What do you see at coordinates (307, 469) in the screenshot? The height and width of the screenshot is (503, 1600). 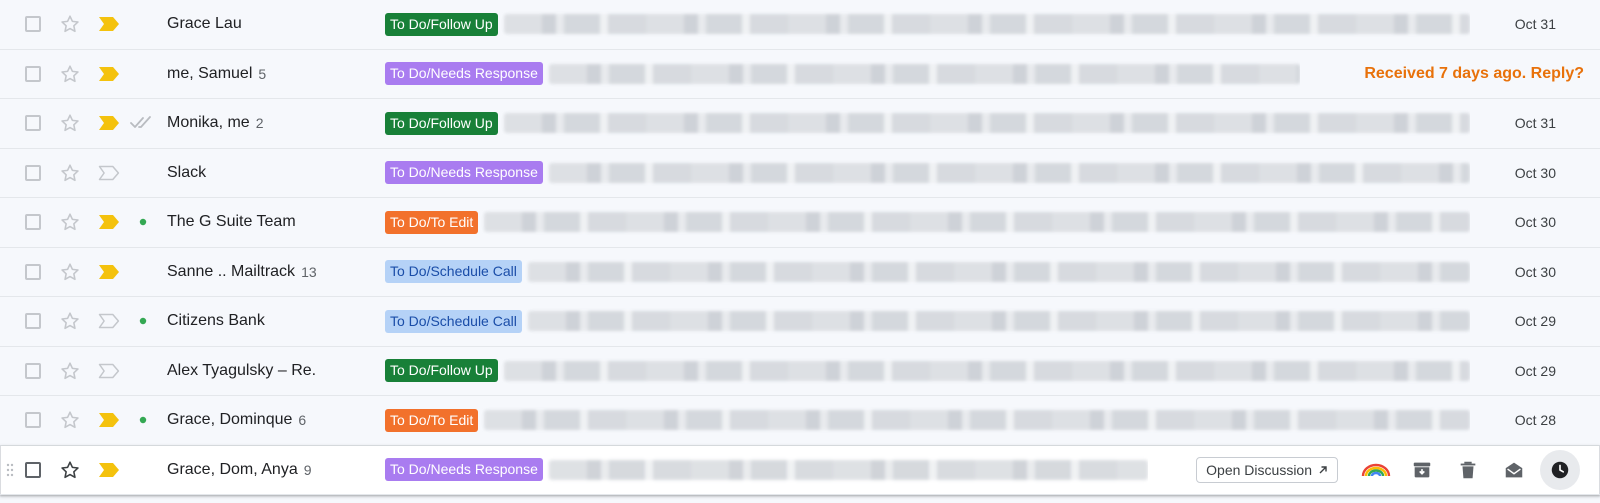 I see `thread-count: 9` at bounding box center [307, 469].